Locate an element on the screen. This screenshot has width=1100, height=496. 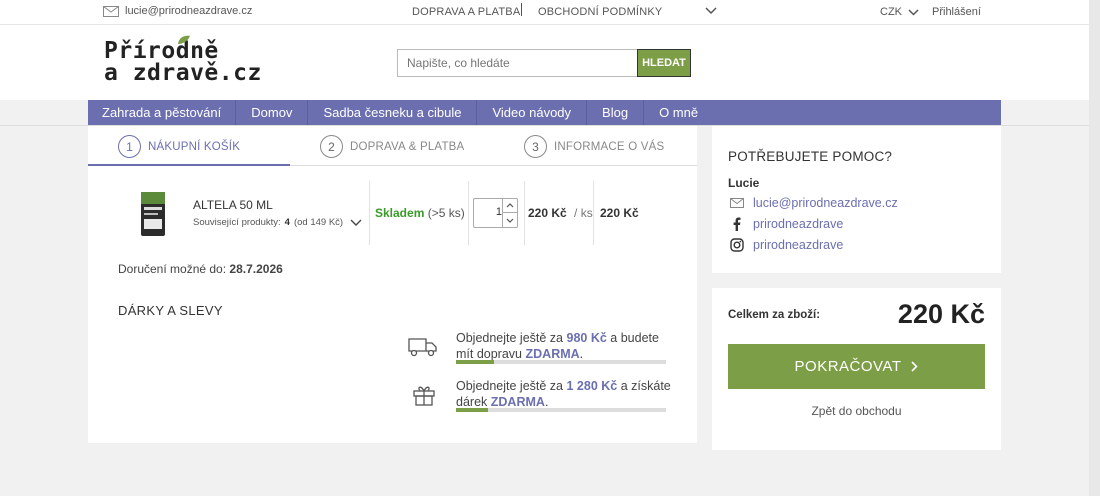
quantity-increase-button is located at coordinates (510, 206).